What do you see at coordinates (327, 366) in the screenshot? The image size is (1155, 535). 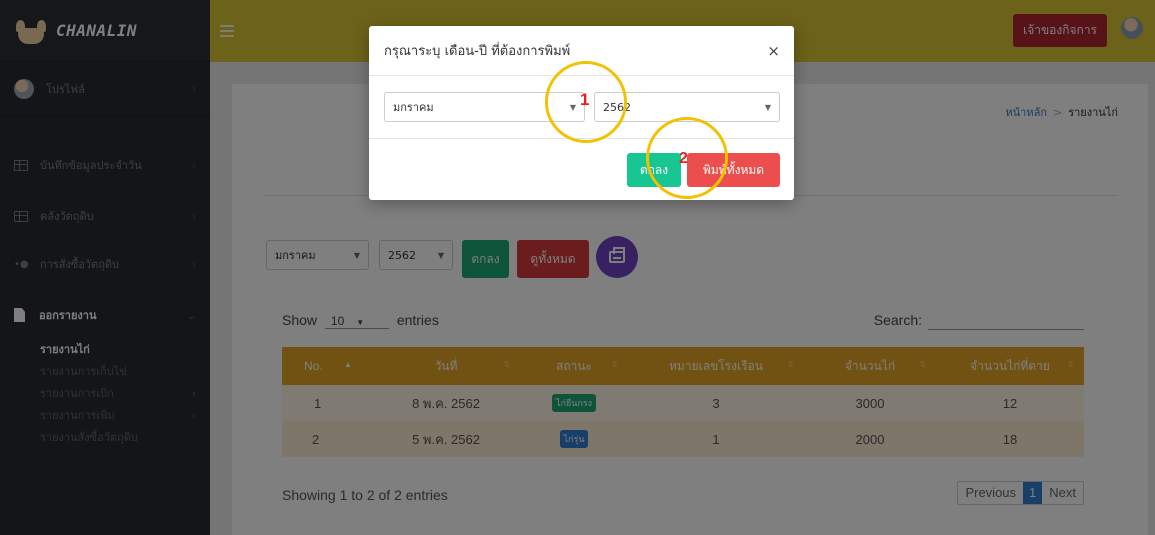 I see `column-header-no: No. ▲` at bounding box center [327, 366].